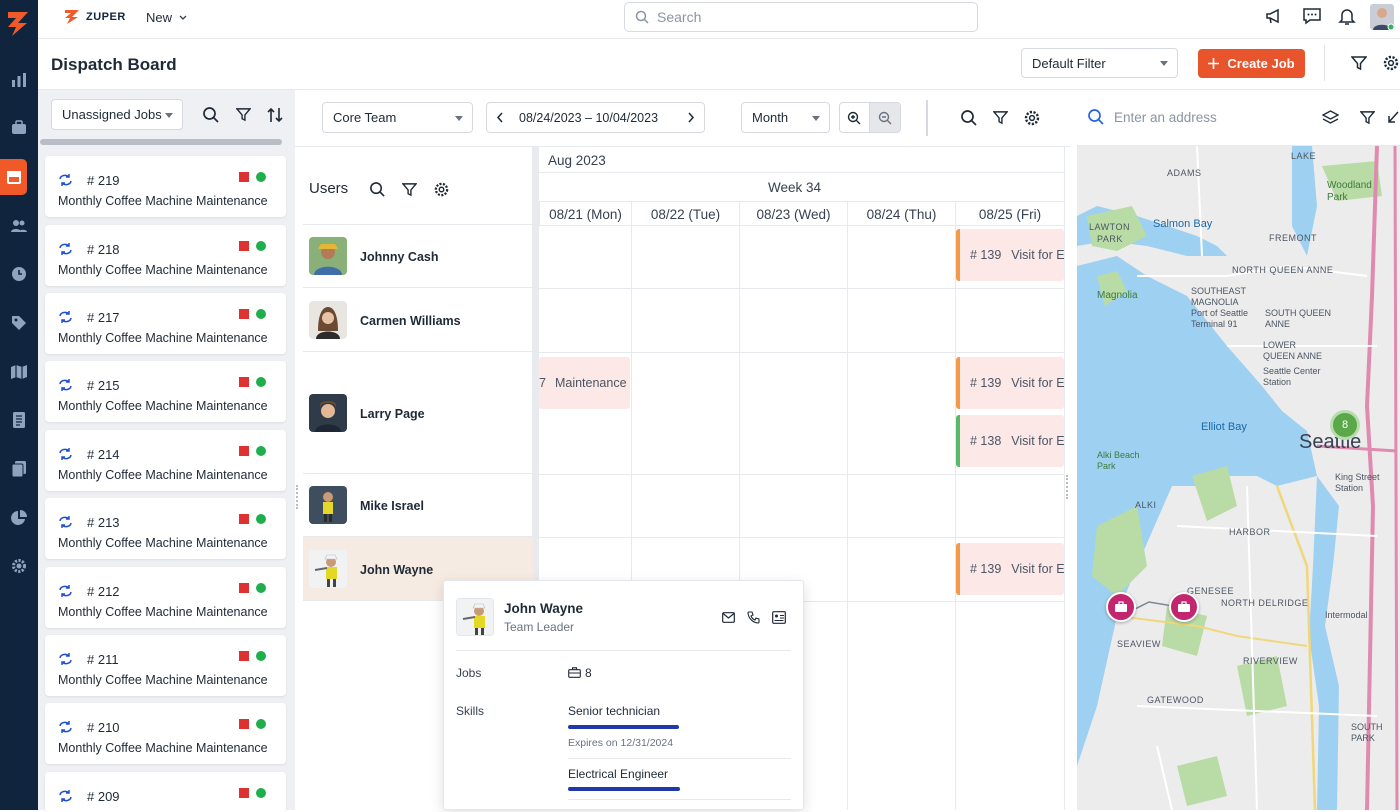 This screenshot has height=812, width=1400. What do you see at coordinates (19, 226) in the screenshot?
I see `users-icon` at bounding box center [19, 226].